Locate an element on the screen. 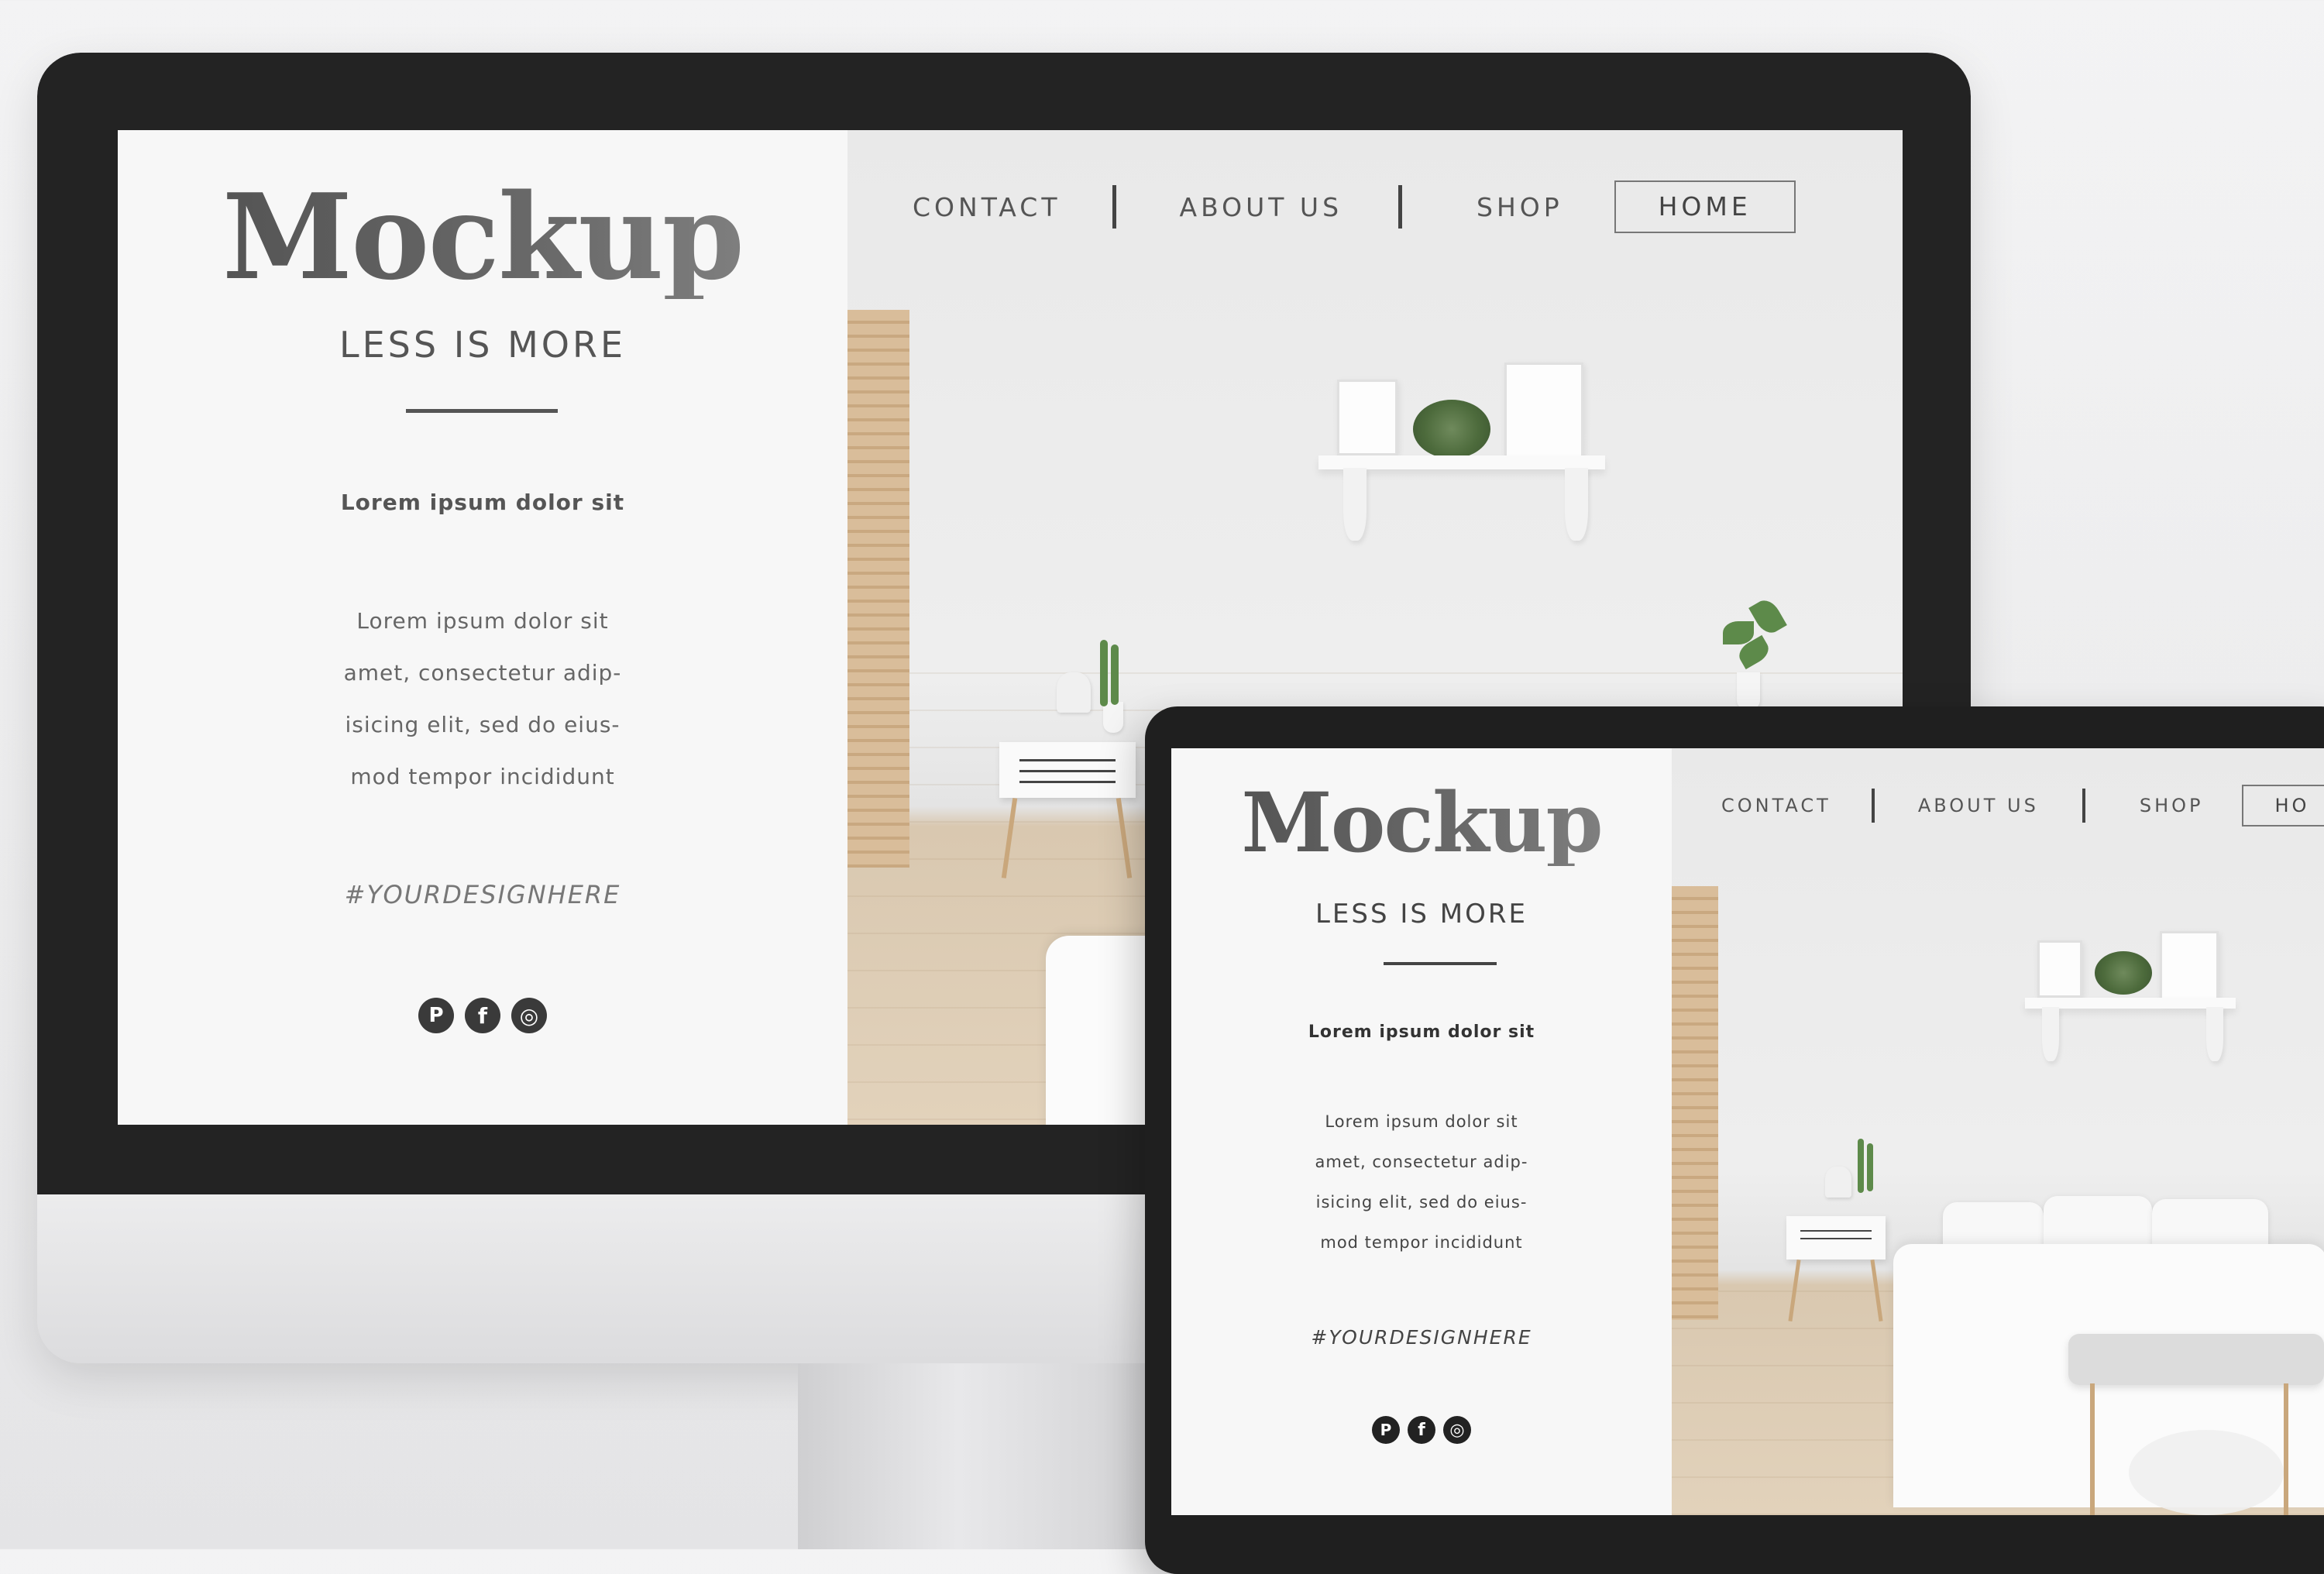  rug is located at coordinates (2206, 1472).